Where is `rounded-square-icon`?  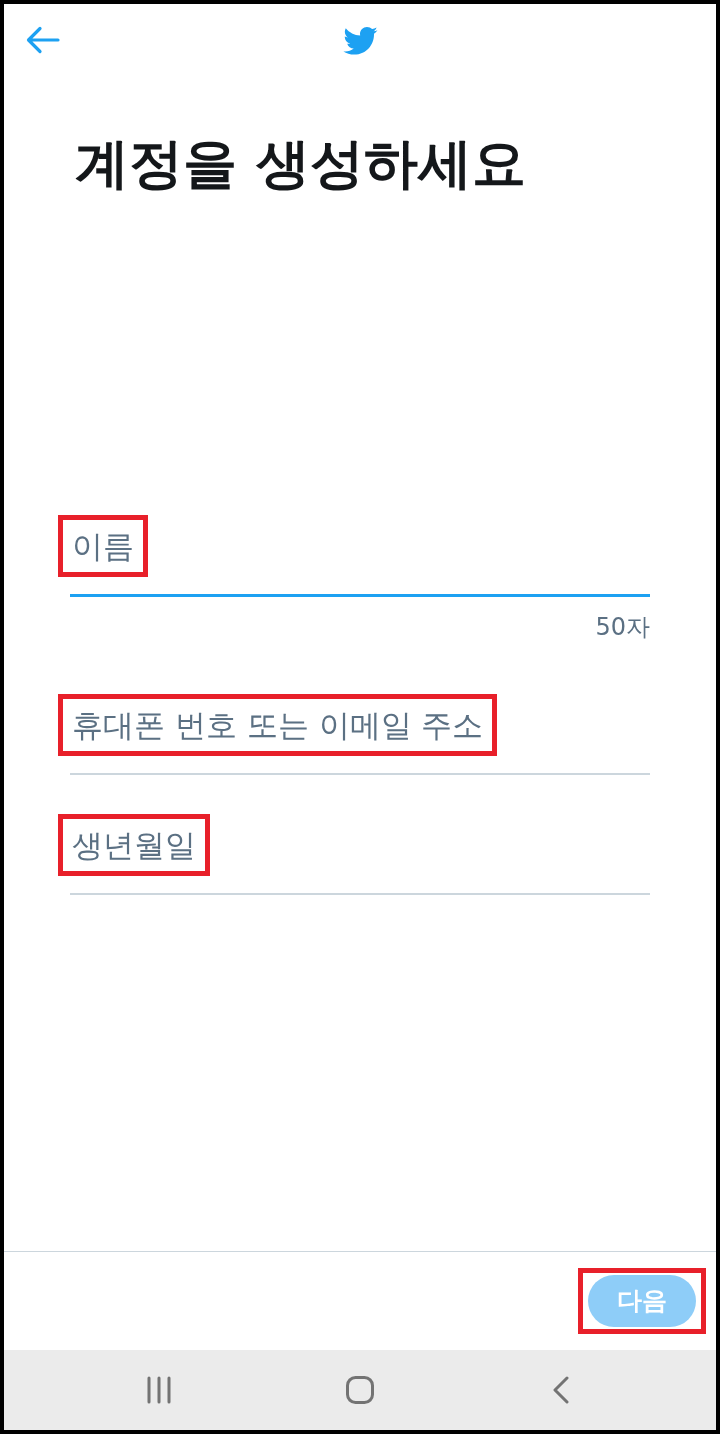 rounded-square-icon is located at coordinates (360, 1390).